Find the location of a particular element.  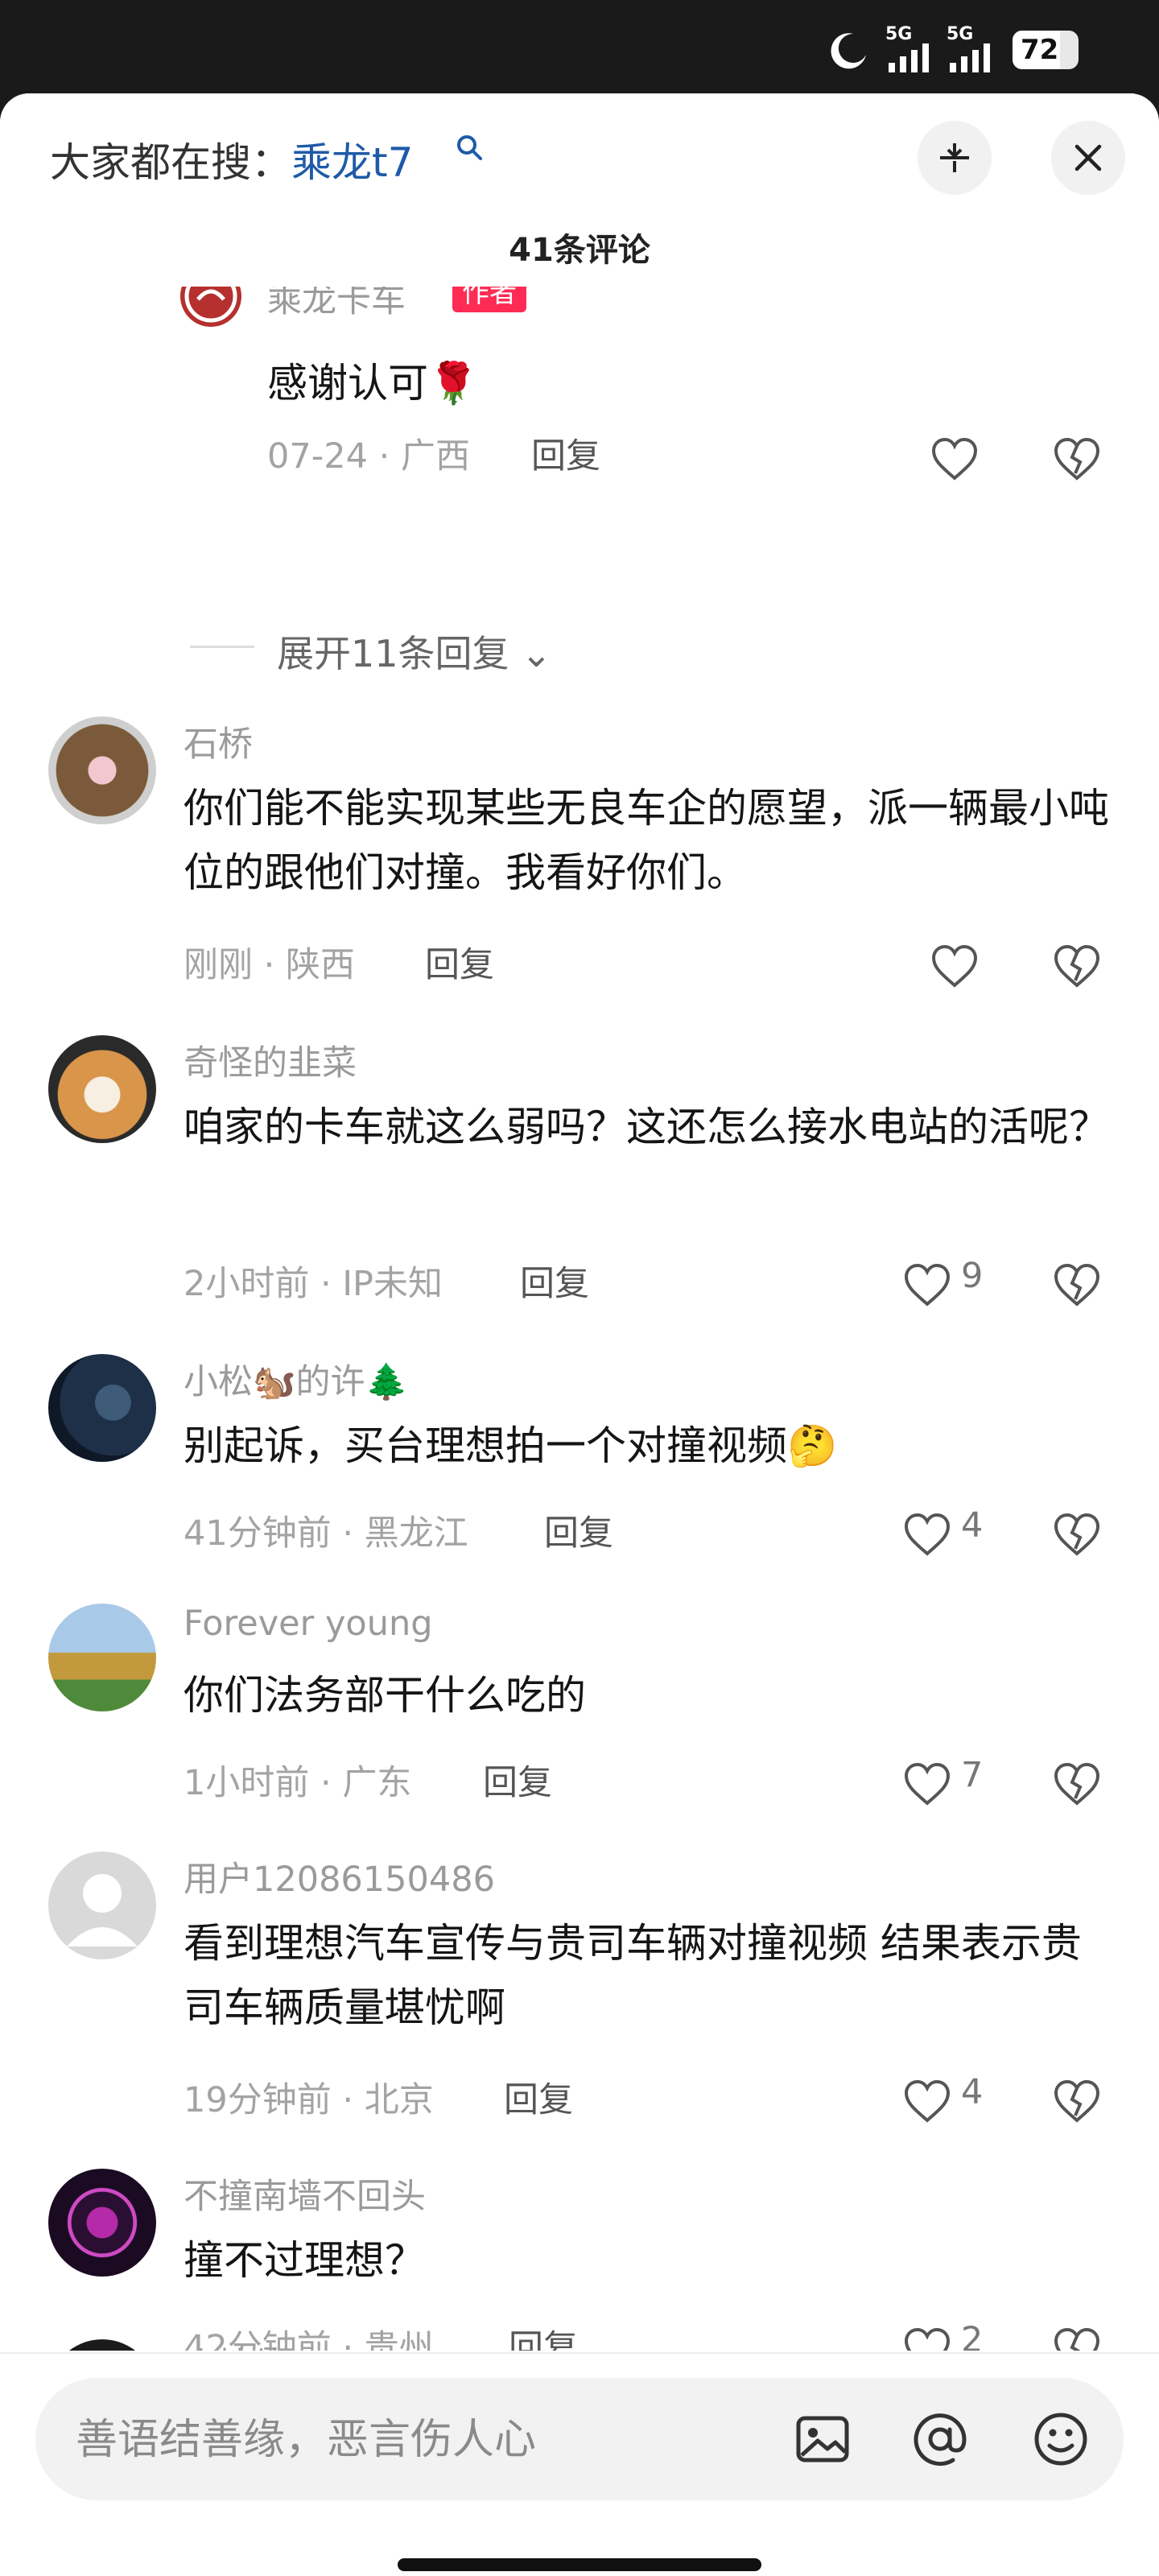

comment-item: 不撞南墙不回头 撞不过理想？ 42分钟前 · 贵州 回复 2 is located at coordinates (579, 2260).